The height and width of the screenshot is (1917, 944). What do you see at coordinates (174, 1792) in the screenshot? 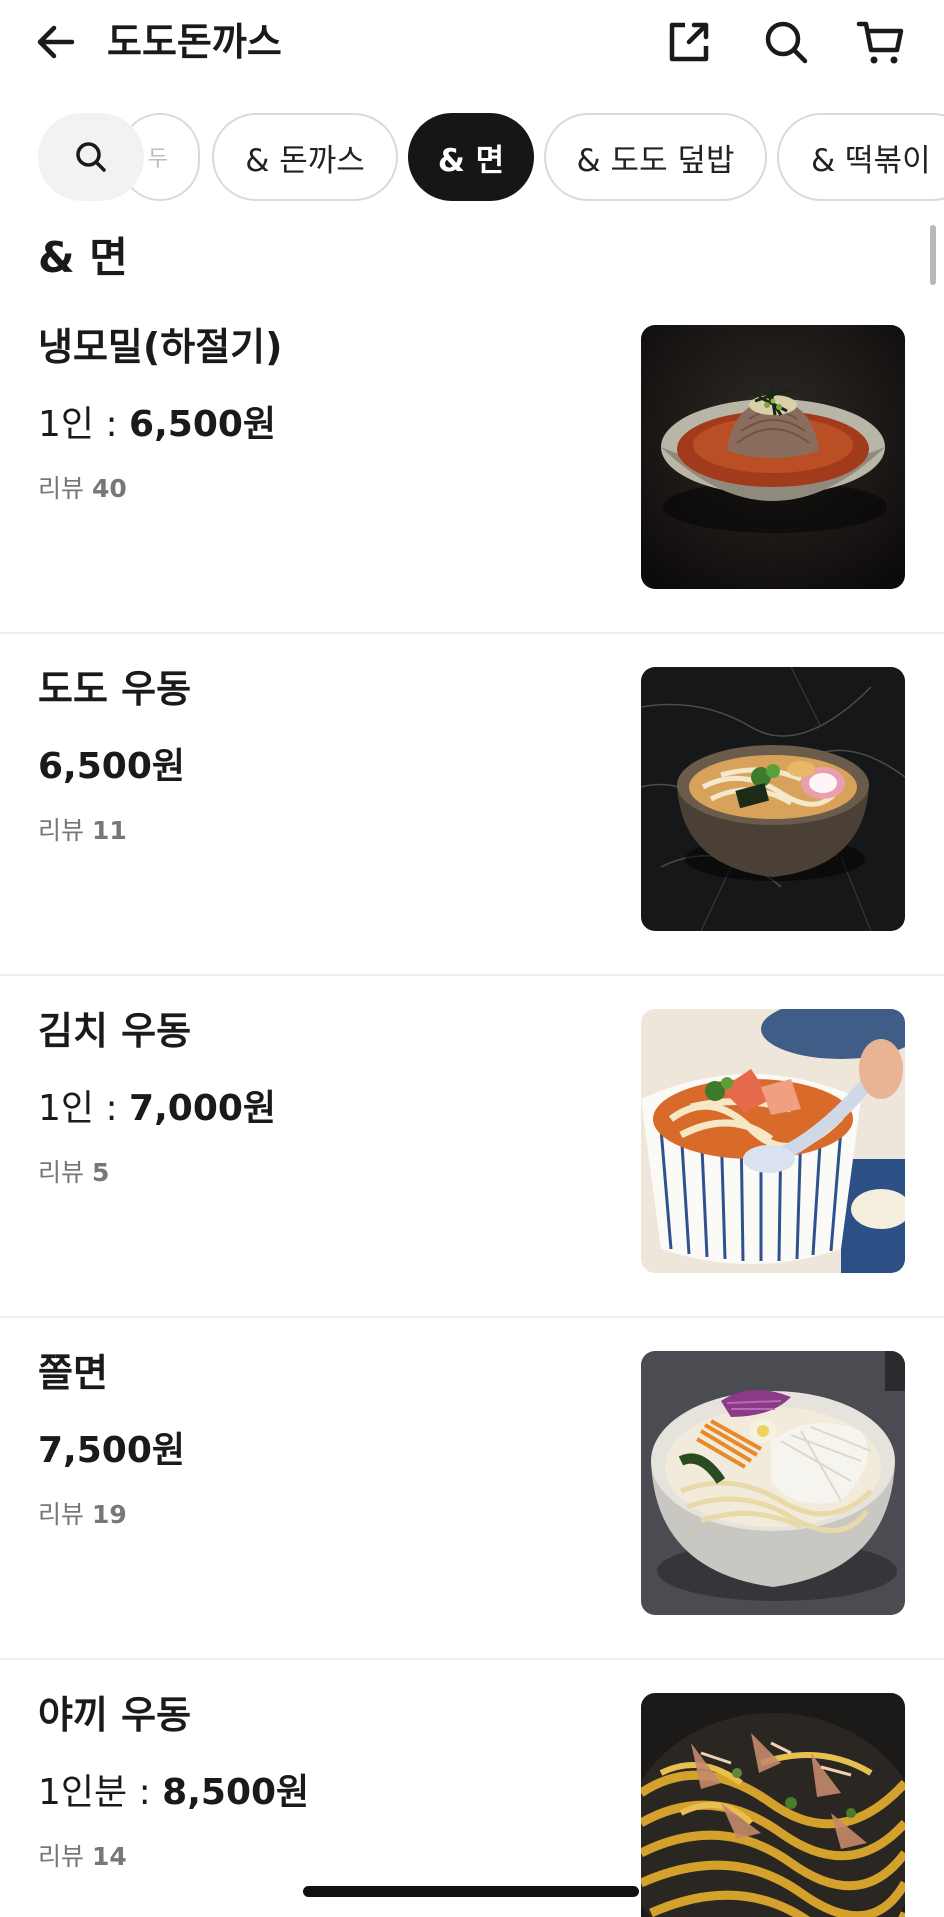
I see `menu-item-price: 1인분 : 8,500원` at bounding box center [174, 1792].